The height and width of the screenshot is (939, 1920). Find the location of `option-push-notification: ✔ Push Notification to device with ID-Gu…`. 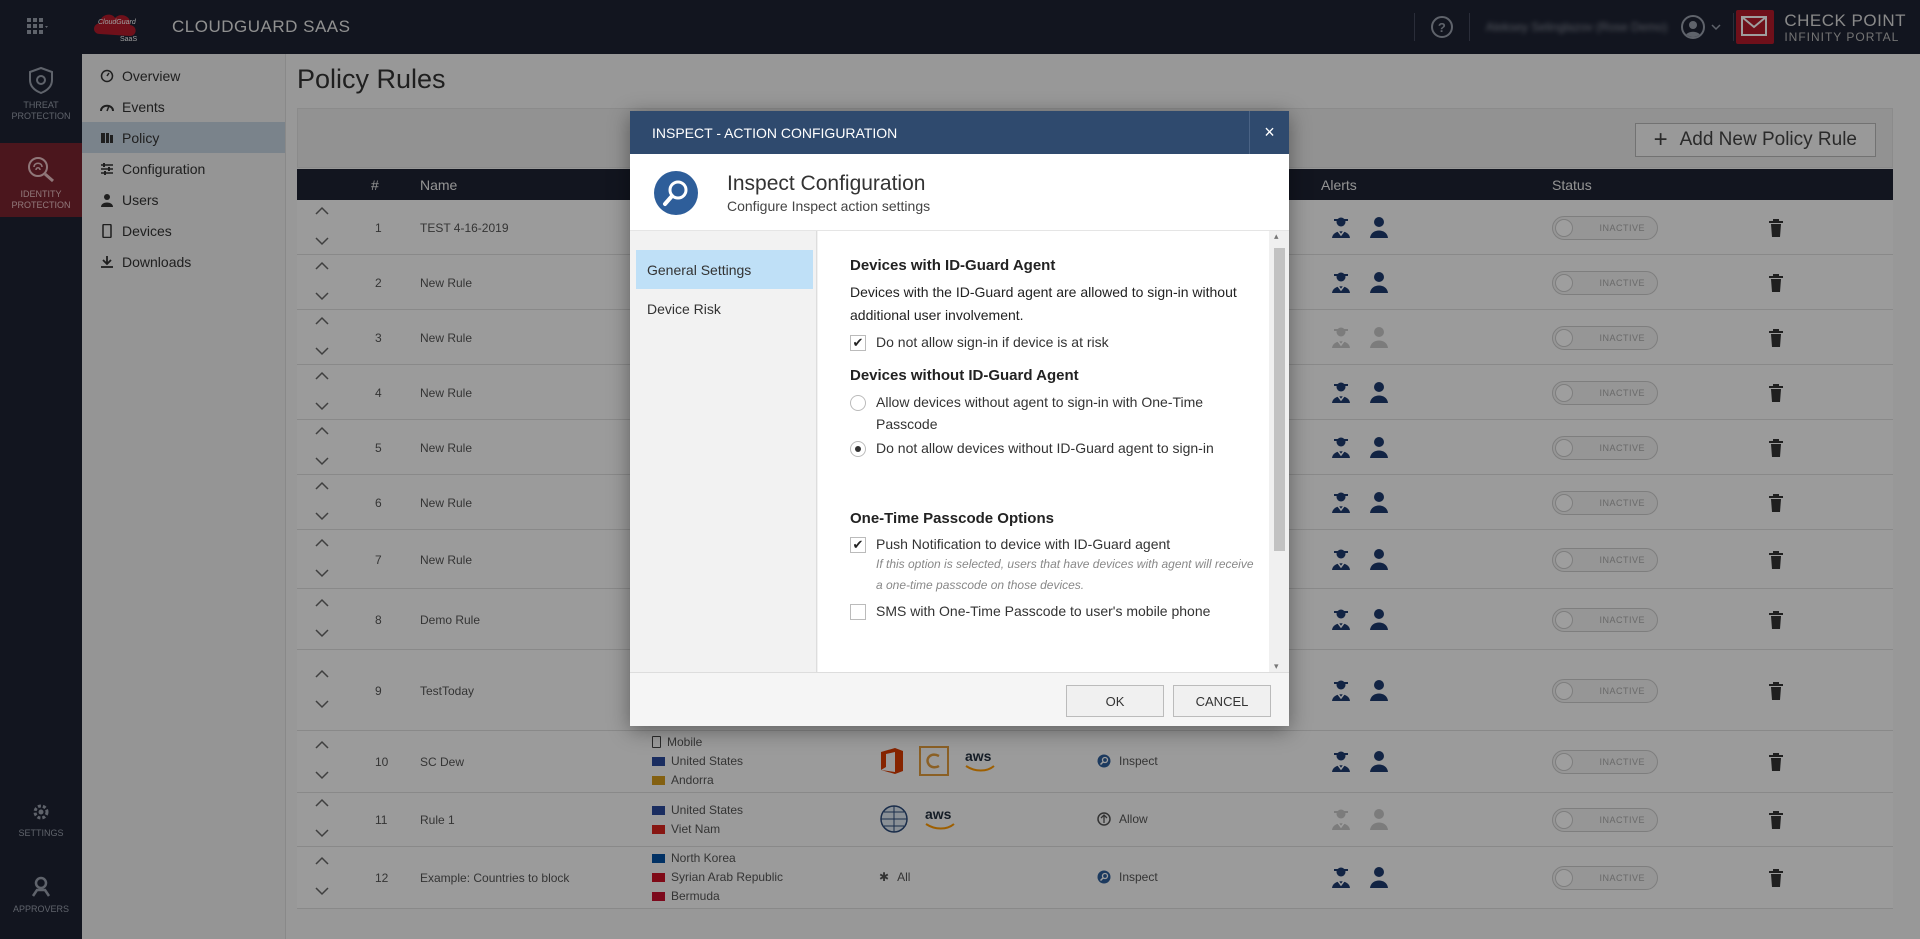

option-push-notification: ✔ Push Notification to device with ID-Gu… is located at coordinates (1050, 544).